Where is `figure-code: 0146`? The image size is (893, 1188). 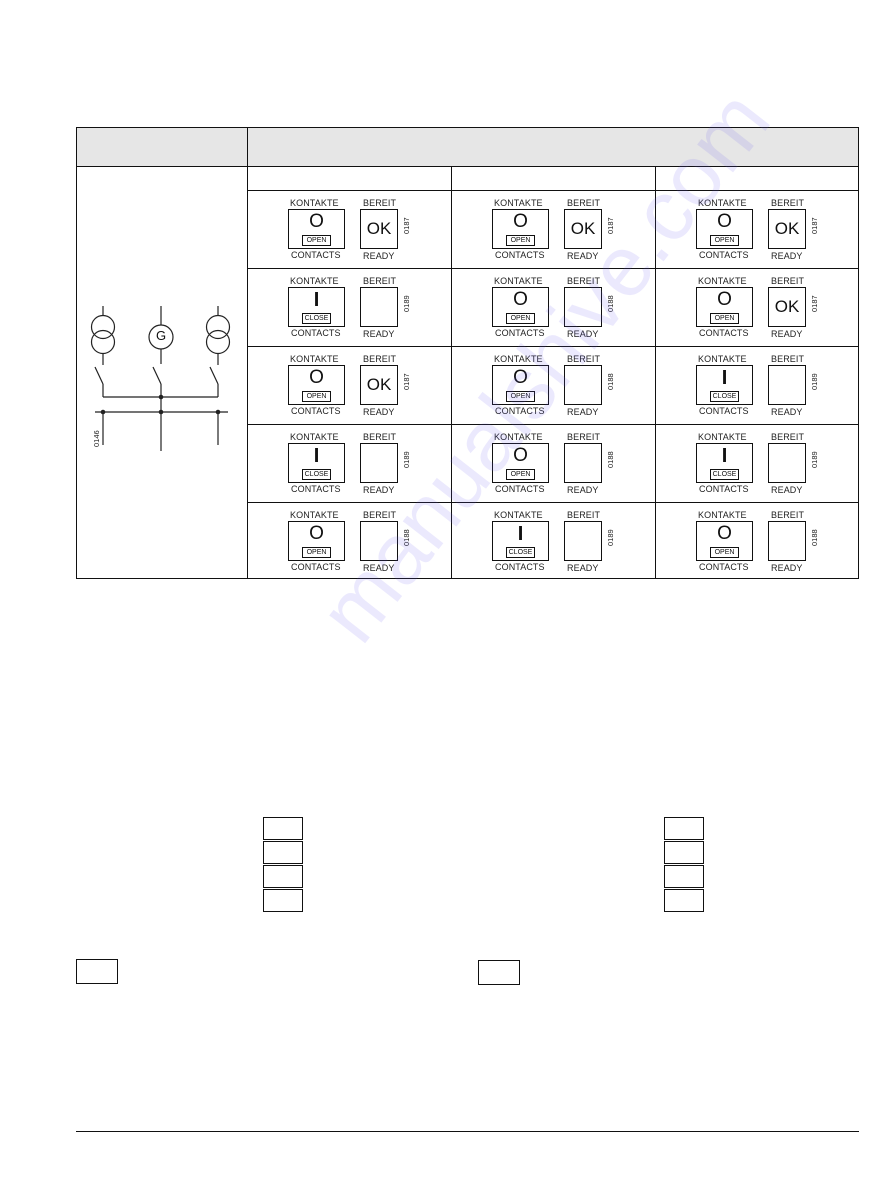 figure-code: 0146 is located at coordinates (96, 438).